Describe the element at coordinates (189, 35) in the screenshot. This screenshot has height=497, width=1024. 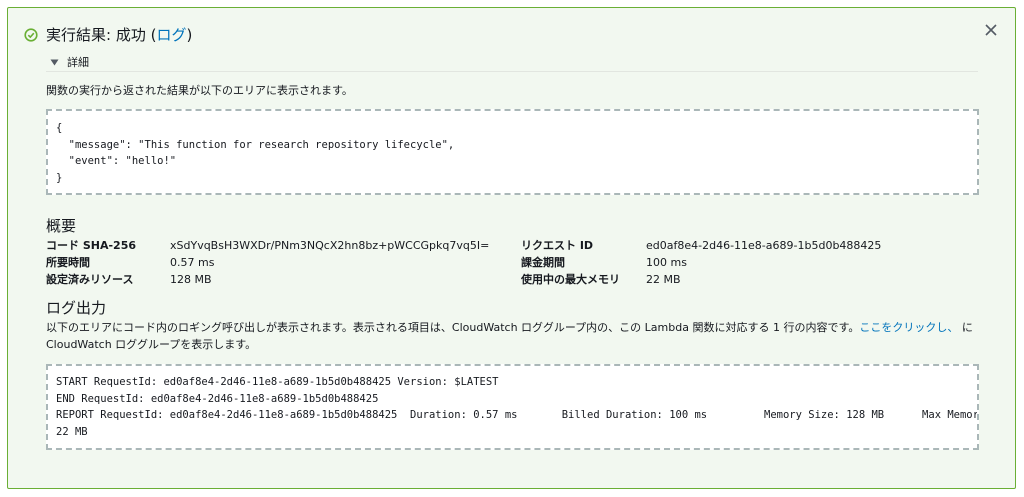
I see `title-suffix: )` at that location.